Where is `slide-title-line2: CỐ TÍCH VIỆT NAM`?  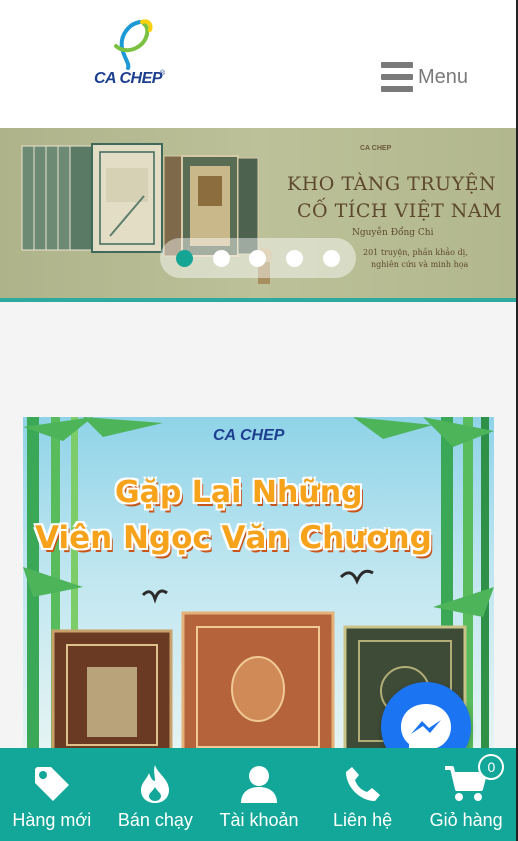
slide-title-line2: CỐ TÍCH VIỆT NAM is located at coordinates (400, 211).